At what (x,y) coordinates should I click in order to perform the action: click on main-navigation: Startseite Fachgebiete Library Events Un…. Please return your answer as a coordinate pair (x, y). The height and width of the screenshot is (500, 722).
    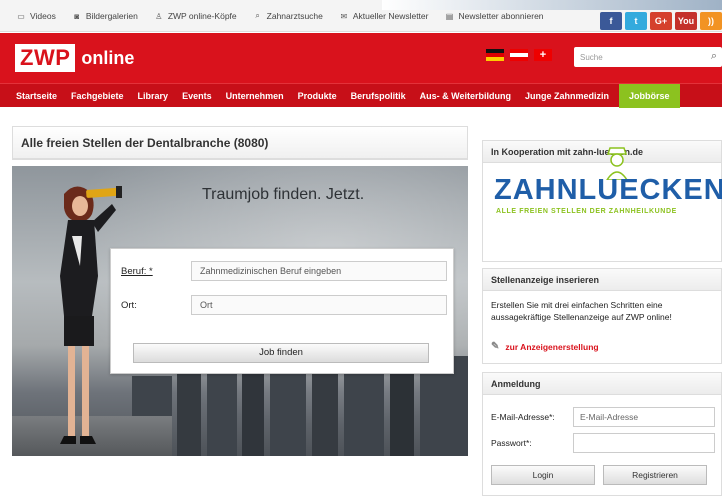
    Looking at the image, I should click on (361, 95).